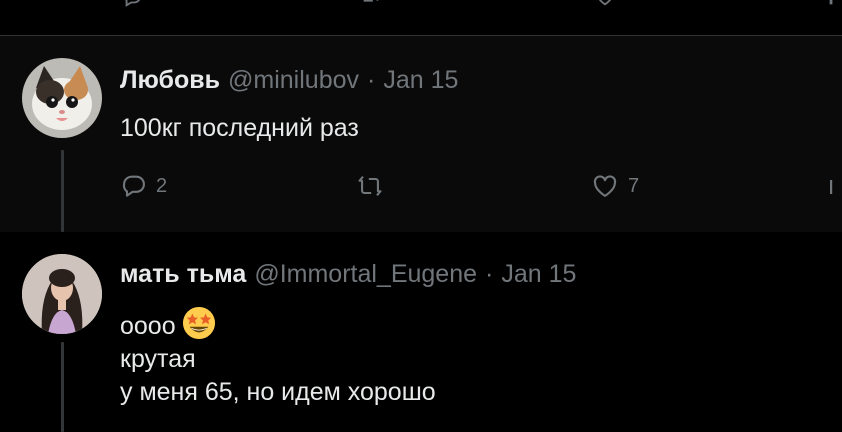 The image size is (842, 432). I want to click on display-name: Любовь, so click(170, 80).